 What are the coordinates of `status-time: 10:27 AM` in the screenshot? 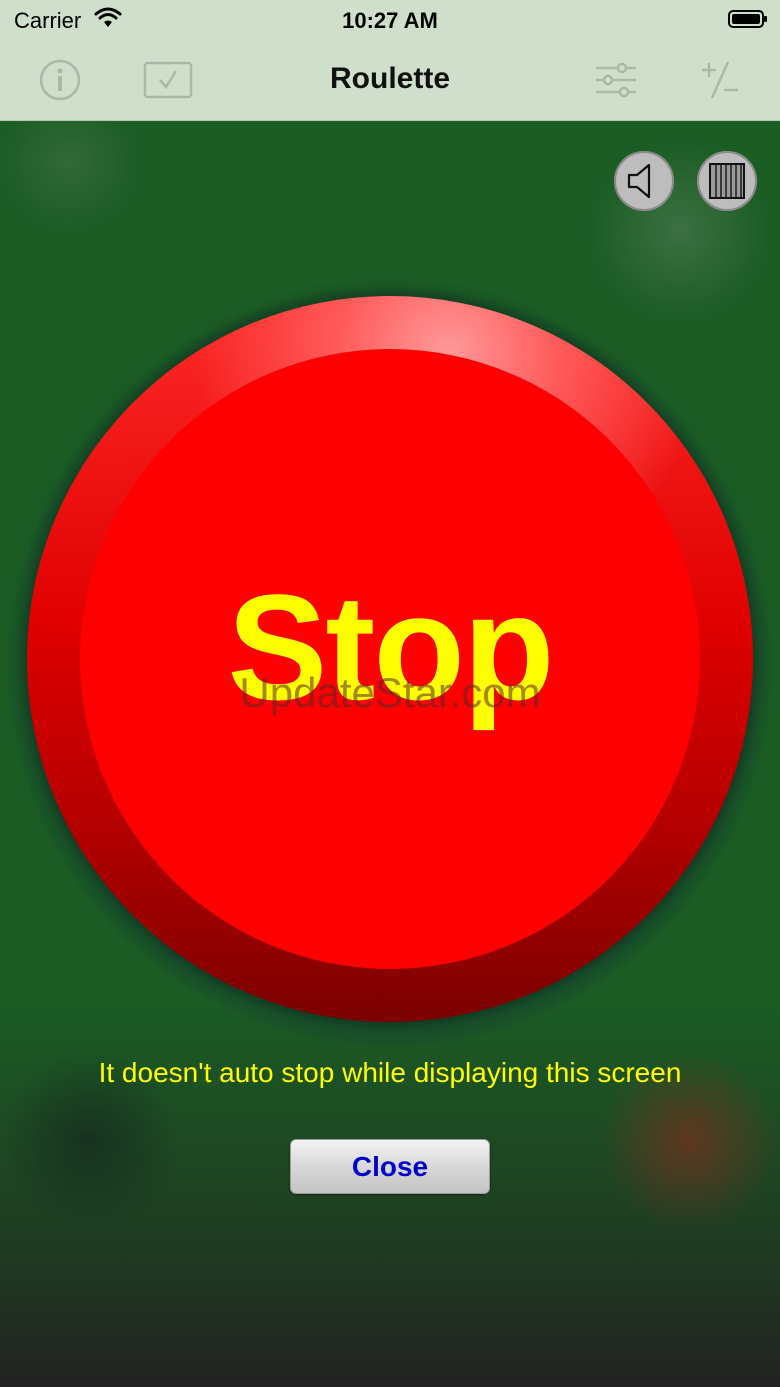 It's located at (390, 20).